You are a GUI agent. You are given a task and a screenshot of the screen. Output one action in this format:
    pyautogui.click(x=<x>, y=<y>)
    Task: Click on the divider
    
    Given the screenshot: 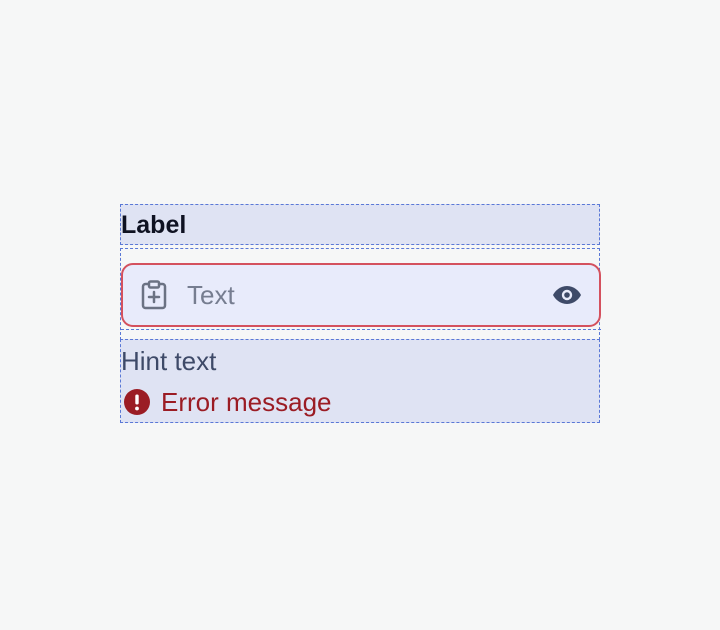 What is the action you would take?
    pyautogui.click(x=361, y=329)
    